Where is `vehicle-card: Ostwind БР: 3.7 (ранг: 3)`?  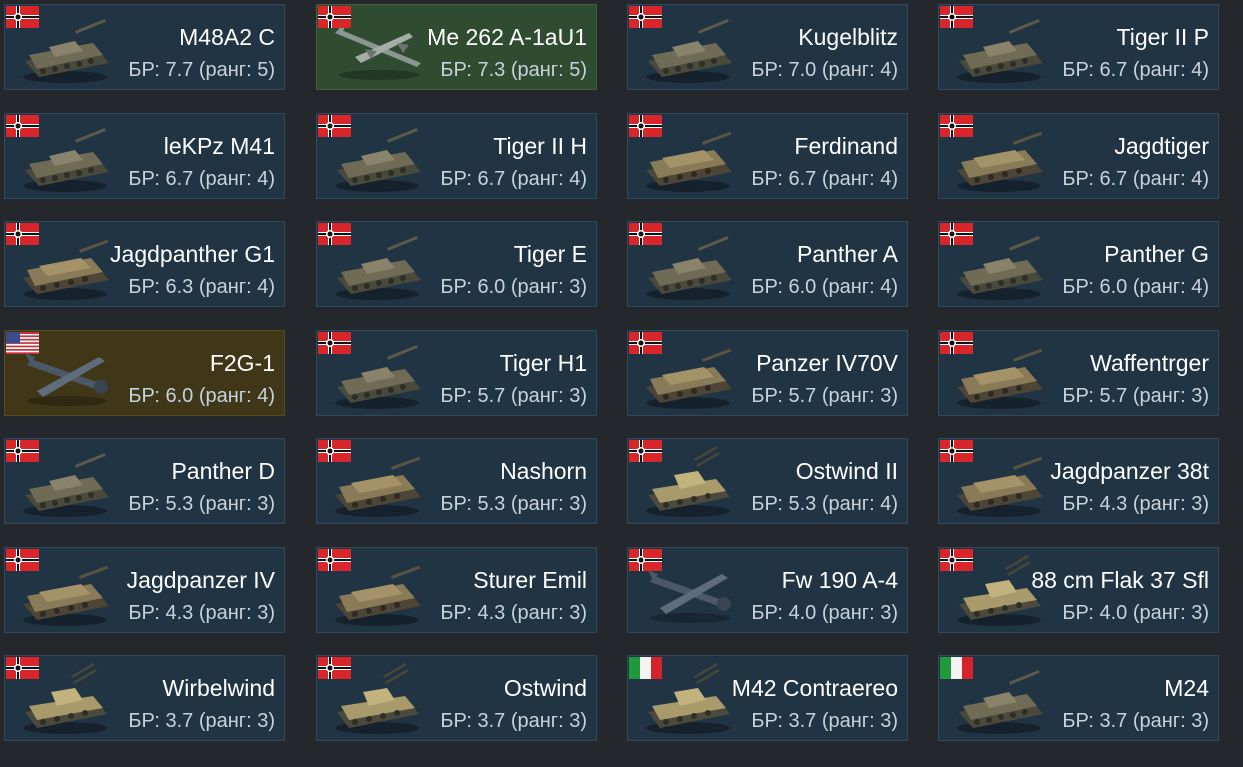
vehicle-card: Ostwind БР: 3.7 (ранг: 3) is located at coordinates (456, 698).